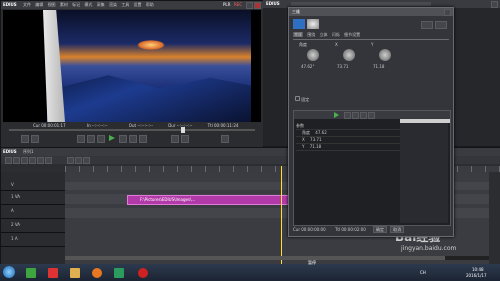 Image resolution: width=500 pixels, height=281 pixels. What do you see at coordinates (494, 4) in the screenshot?
I see `bin-close-button` at bounding box center [494, 4].